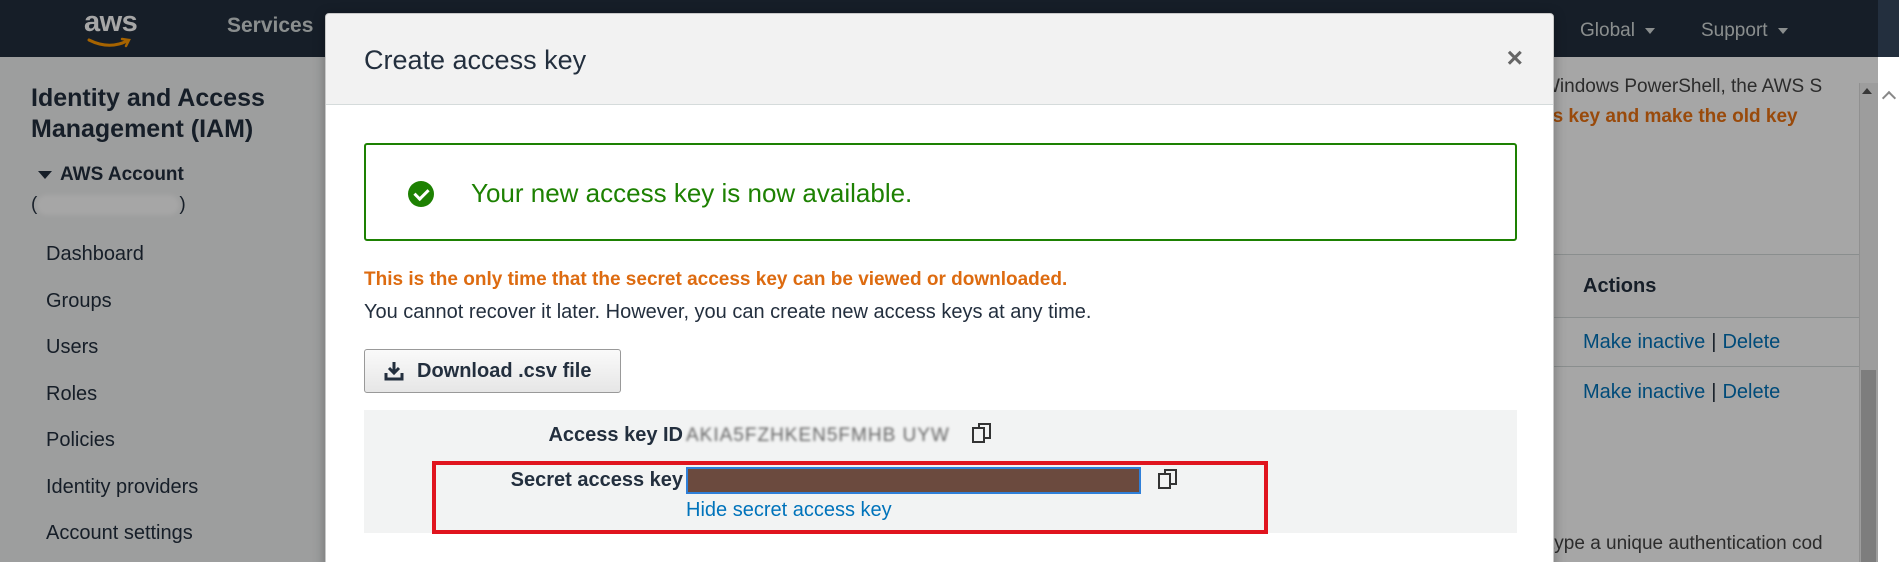 This screenshot has height=562, width=1899. I want to click on success-message: Your new access key is now available., so click(692, 193).